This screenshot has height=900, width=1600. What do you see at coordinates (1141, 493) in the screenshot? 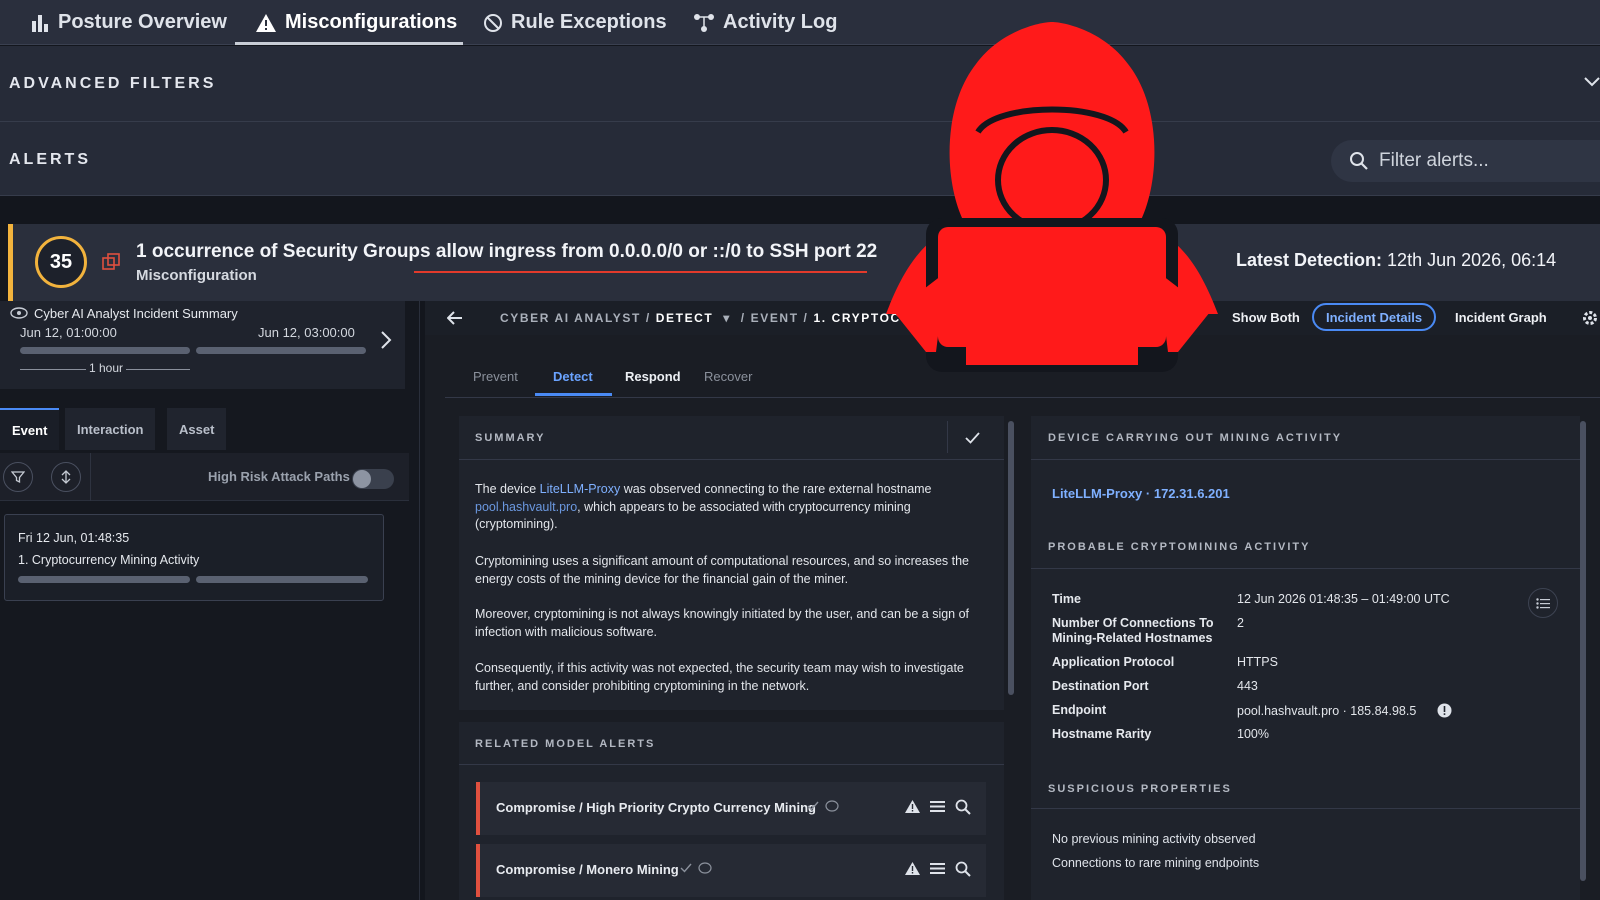
I see `device-link: LiteLLM-Proxy · 172.31.6.201` at bounding box center [1141, 493].